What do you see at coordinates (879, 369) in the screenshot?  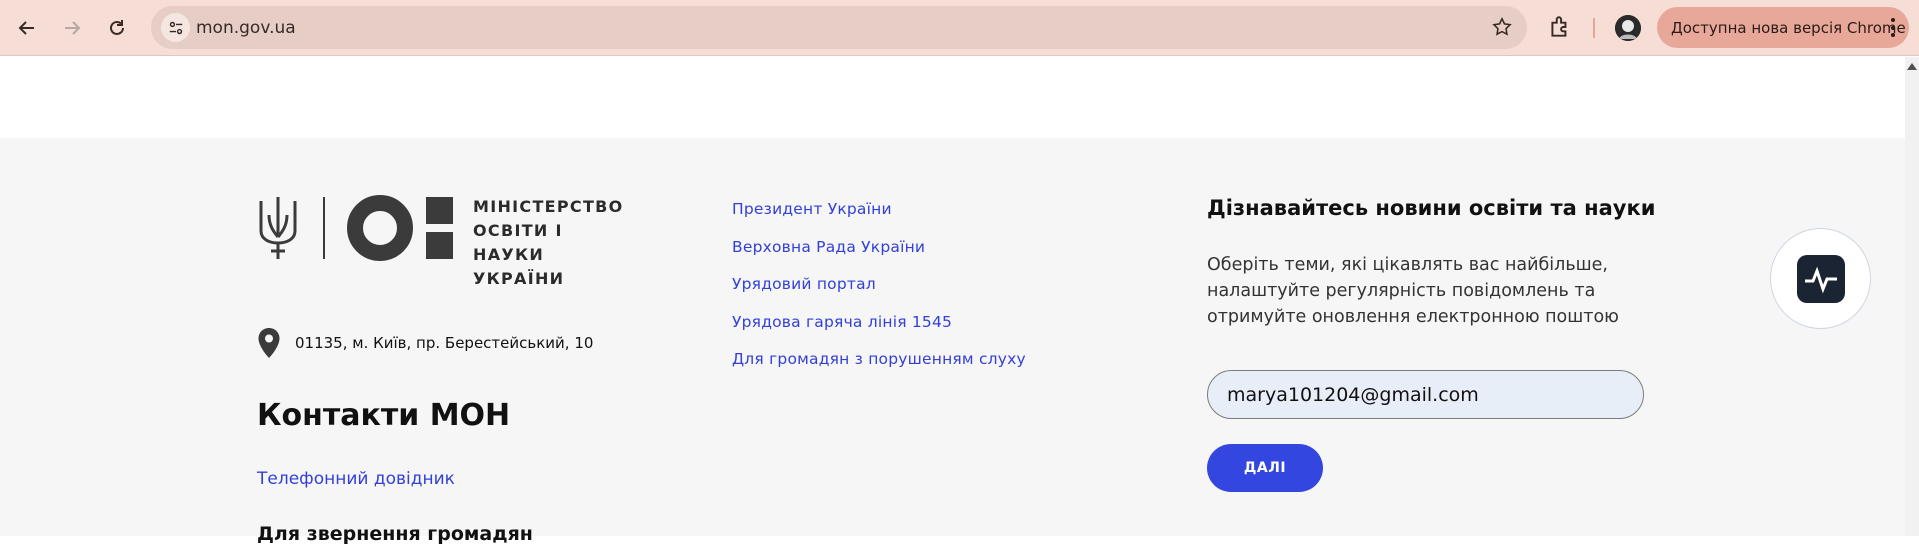 I see `link-hearing-impaired: Для громадян з порушенням слуху` at bounding box center [879, 369].